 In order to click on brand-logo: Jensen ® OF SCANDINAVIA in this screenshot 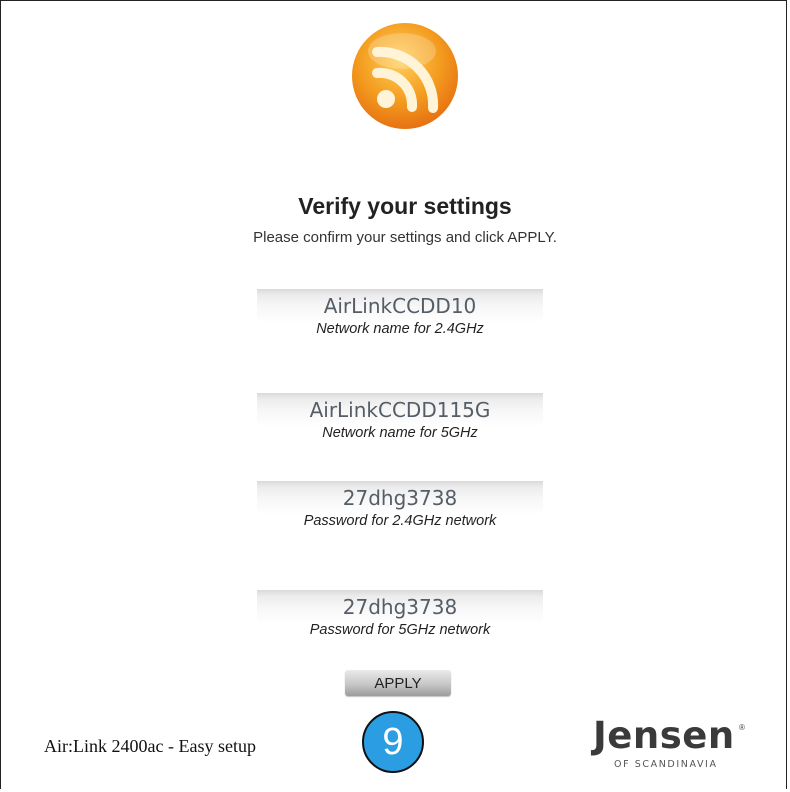, I will do `click(672, 746)`.